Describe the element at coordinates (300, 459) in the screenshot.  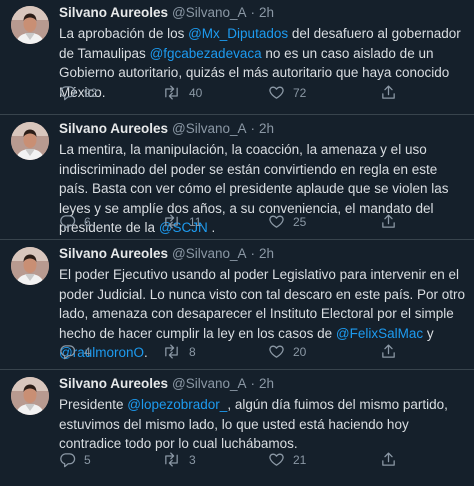
I see `like-count: 21` at that location.